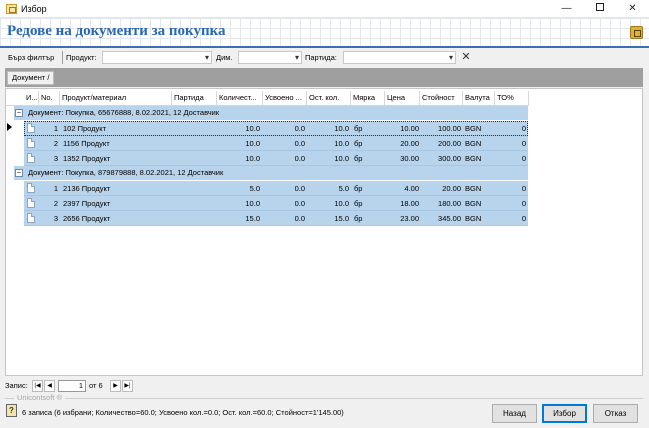 The width and height of the screenshot is (649, 428). Describe the element at coordinates (40, 397) in the screenshot. I see `brand-label: Unicontsoft ®` at that location.